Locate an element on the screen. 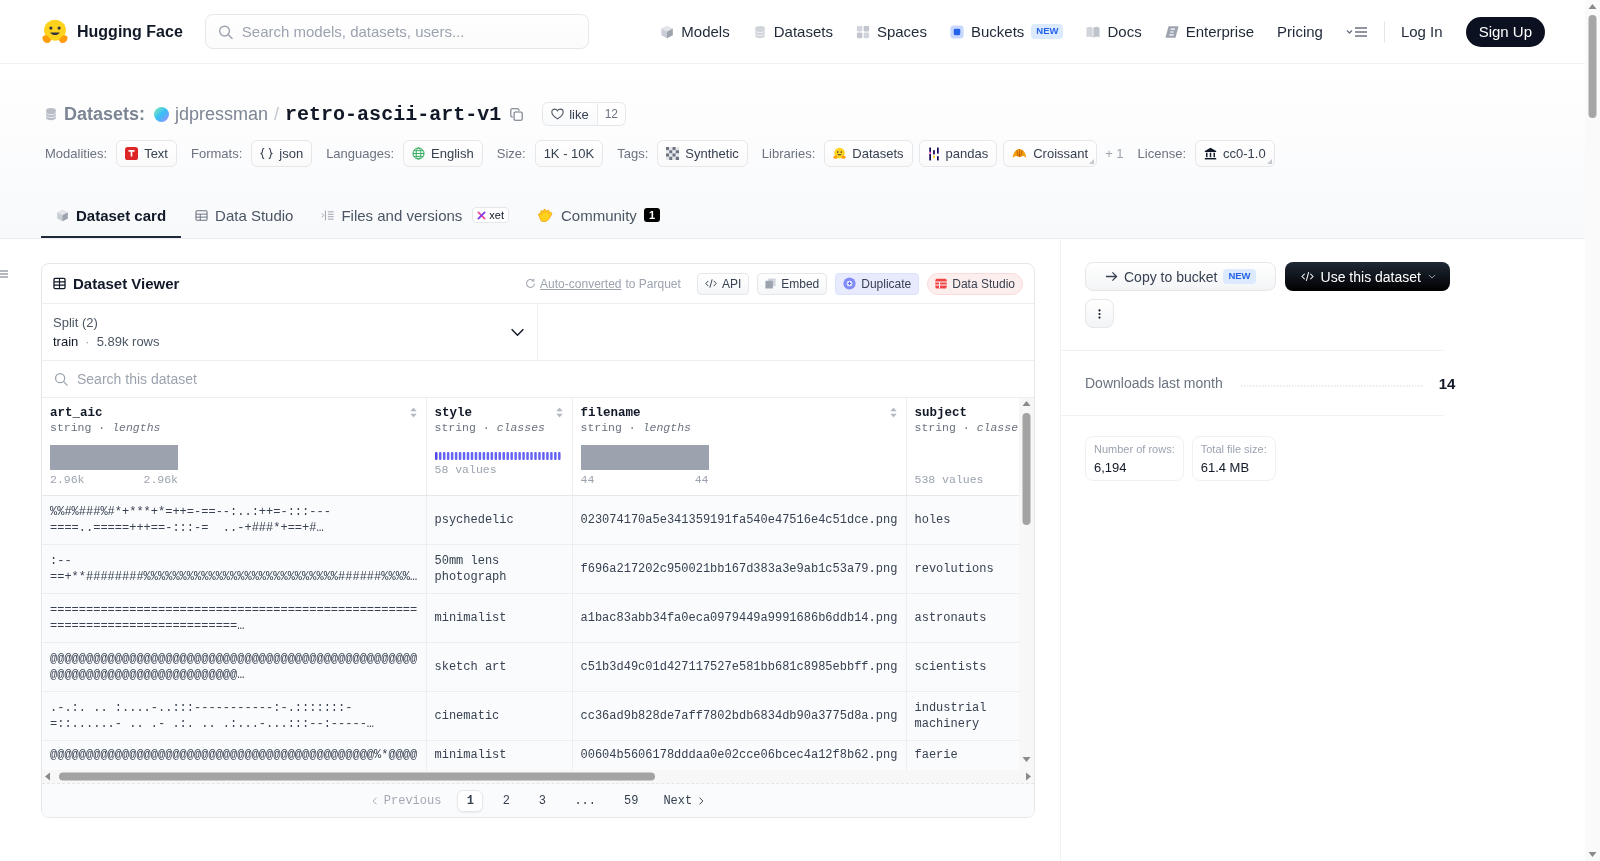 The height and width of the screenshot is (861, 1600). column-name: subject is located at coordinates (940, 412).